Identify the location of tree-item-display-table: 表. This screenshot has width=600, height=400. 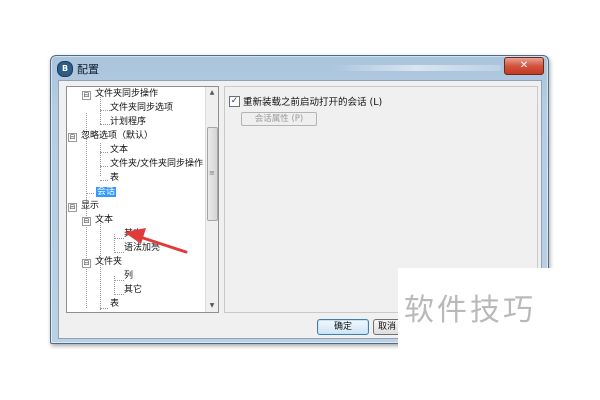
(114, 304).